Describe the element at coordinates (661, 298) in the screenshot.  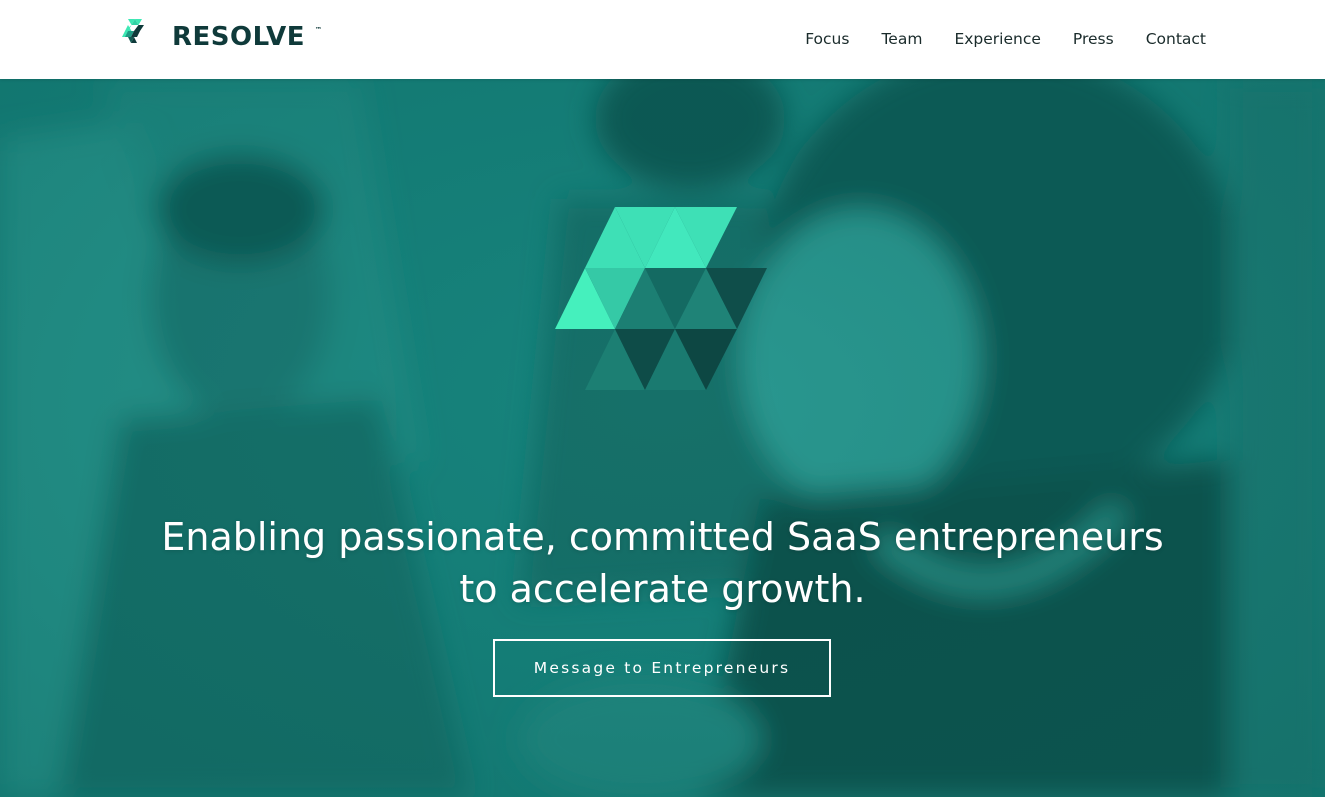
I see `resolve-hero-logo-icon` at that location.